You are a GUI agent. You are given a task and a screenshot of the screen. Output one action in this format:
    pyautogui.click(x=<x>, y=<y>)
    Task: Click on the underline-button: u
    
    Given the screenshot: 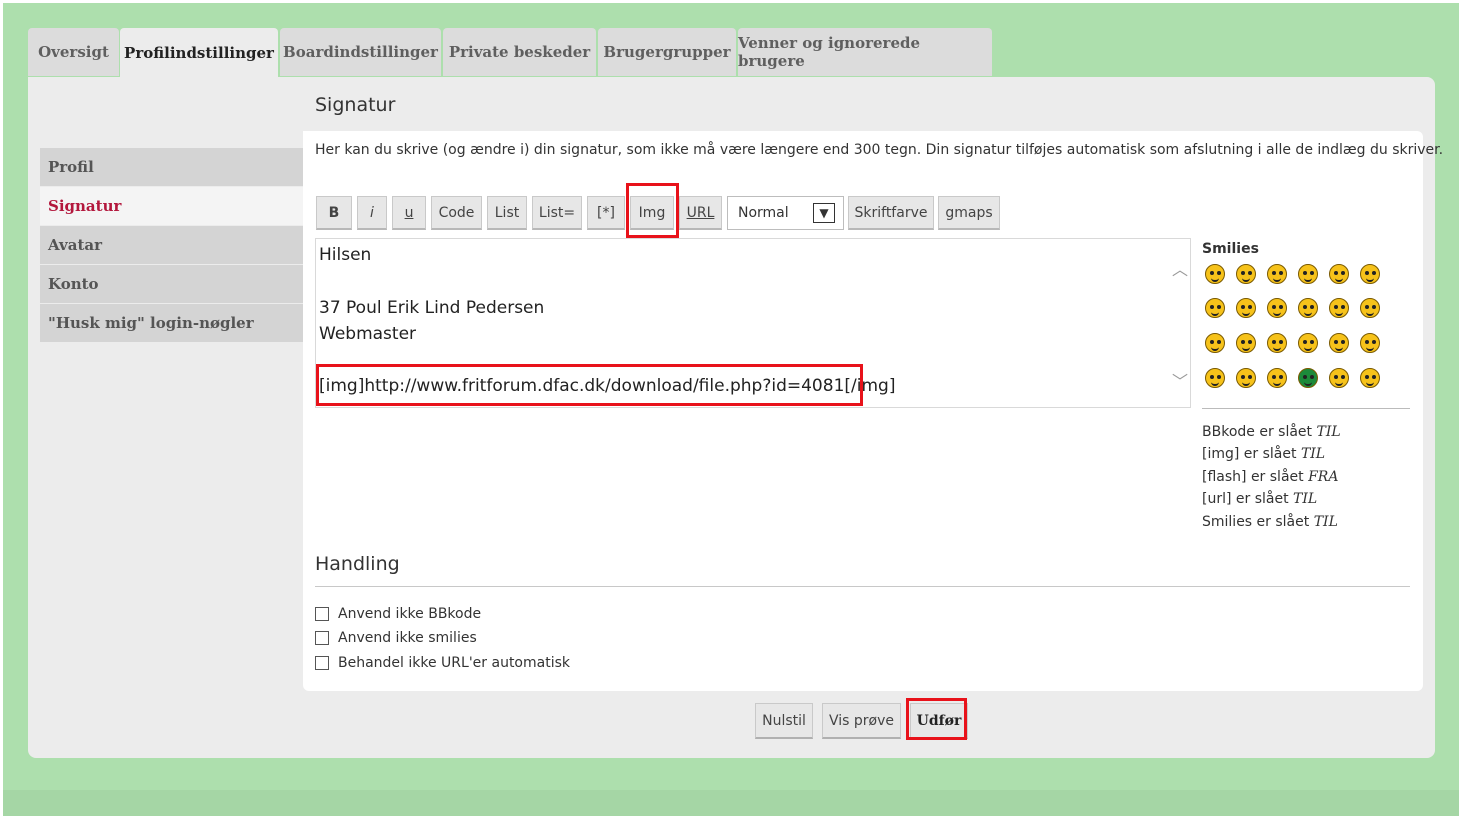 What is the action you would take?
    pyautogui.click(x=409, y=213)
    